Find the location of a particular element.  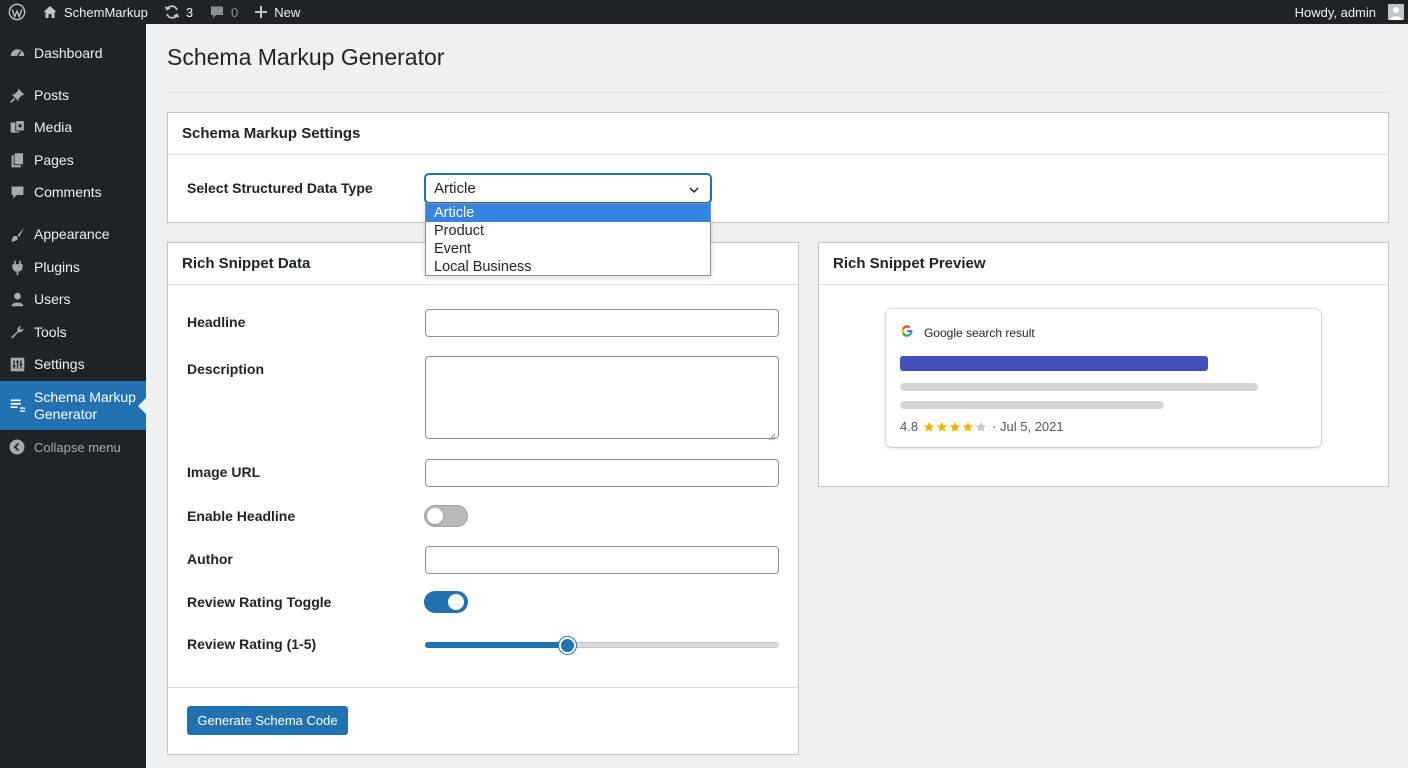

rich-snippet-preview-title: Rich Snippet Preview is located at coordinates (1103, 264).